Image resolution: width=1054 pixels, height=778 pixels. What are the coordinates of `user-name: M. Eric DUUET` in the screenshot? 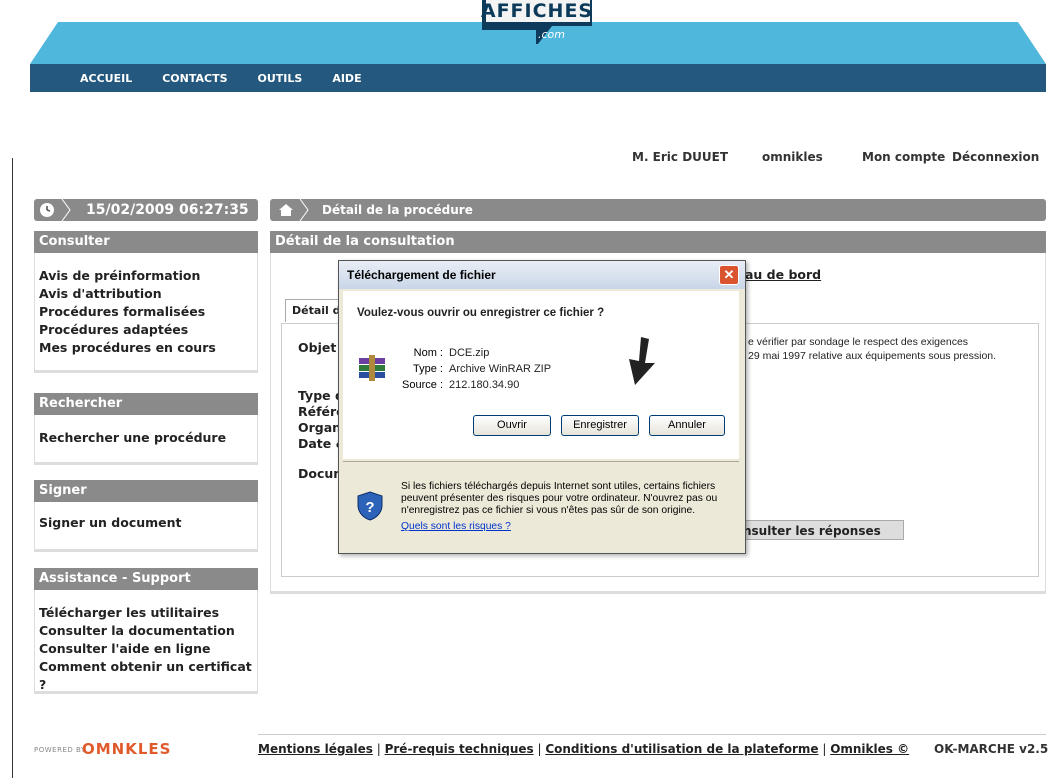 It's located at (680, 157).